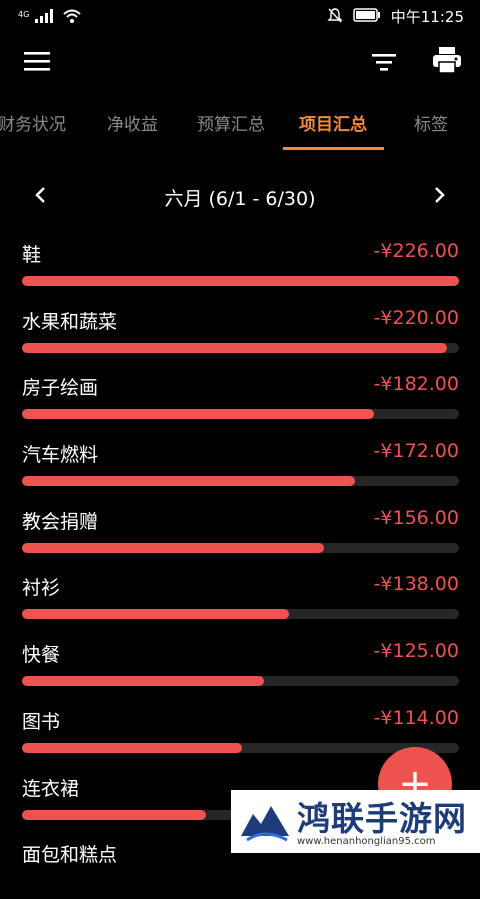 The width and height of the screenshot is (480, 899). I want to click on active-tab-indicator, so click(333, 148).